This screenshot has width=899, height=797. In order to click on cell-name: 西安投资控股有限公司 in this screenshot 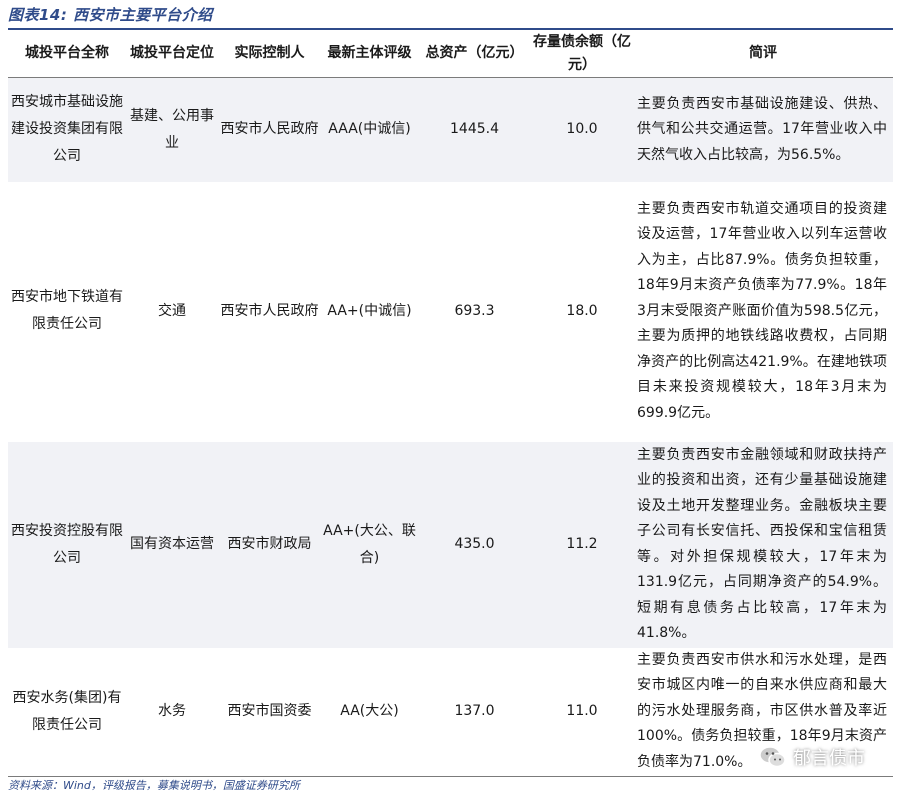, I will do `click(67, 544)`.